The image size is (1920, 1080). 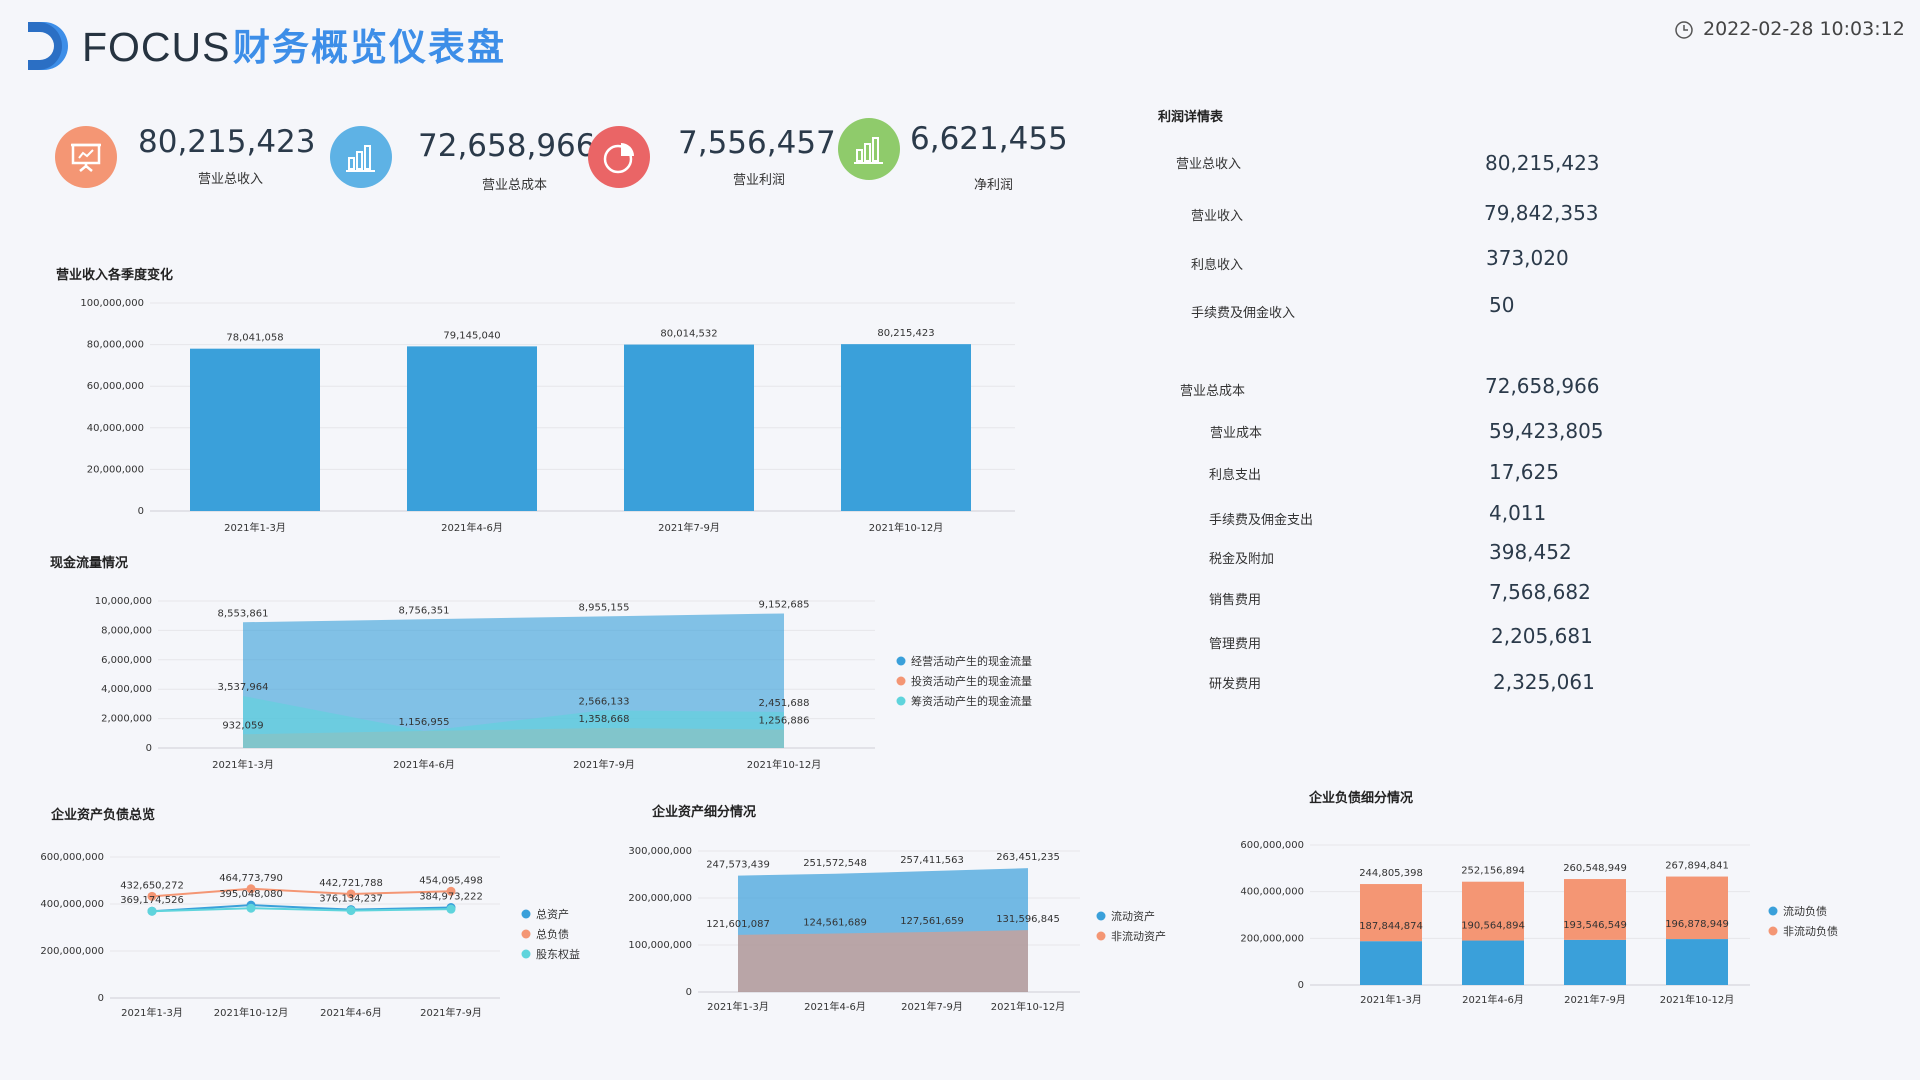 What do you see at coordinates (115, 428) in the screenshot?
I see `y-tick-label: 40,000,000` at bounding box center [115, 428].